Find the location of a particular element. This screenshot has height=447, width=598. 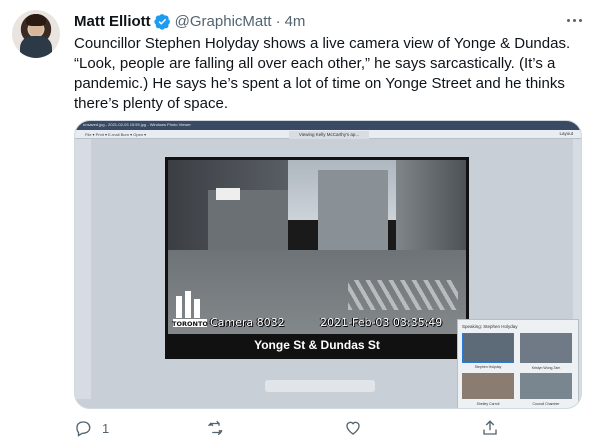

media-toolbar-text: File ▾ Print ▾ E-mail Burn ▾ Open ▾ is located at coordinates (116, 134).